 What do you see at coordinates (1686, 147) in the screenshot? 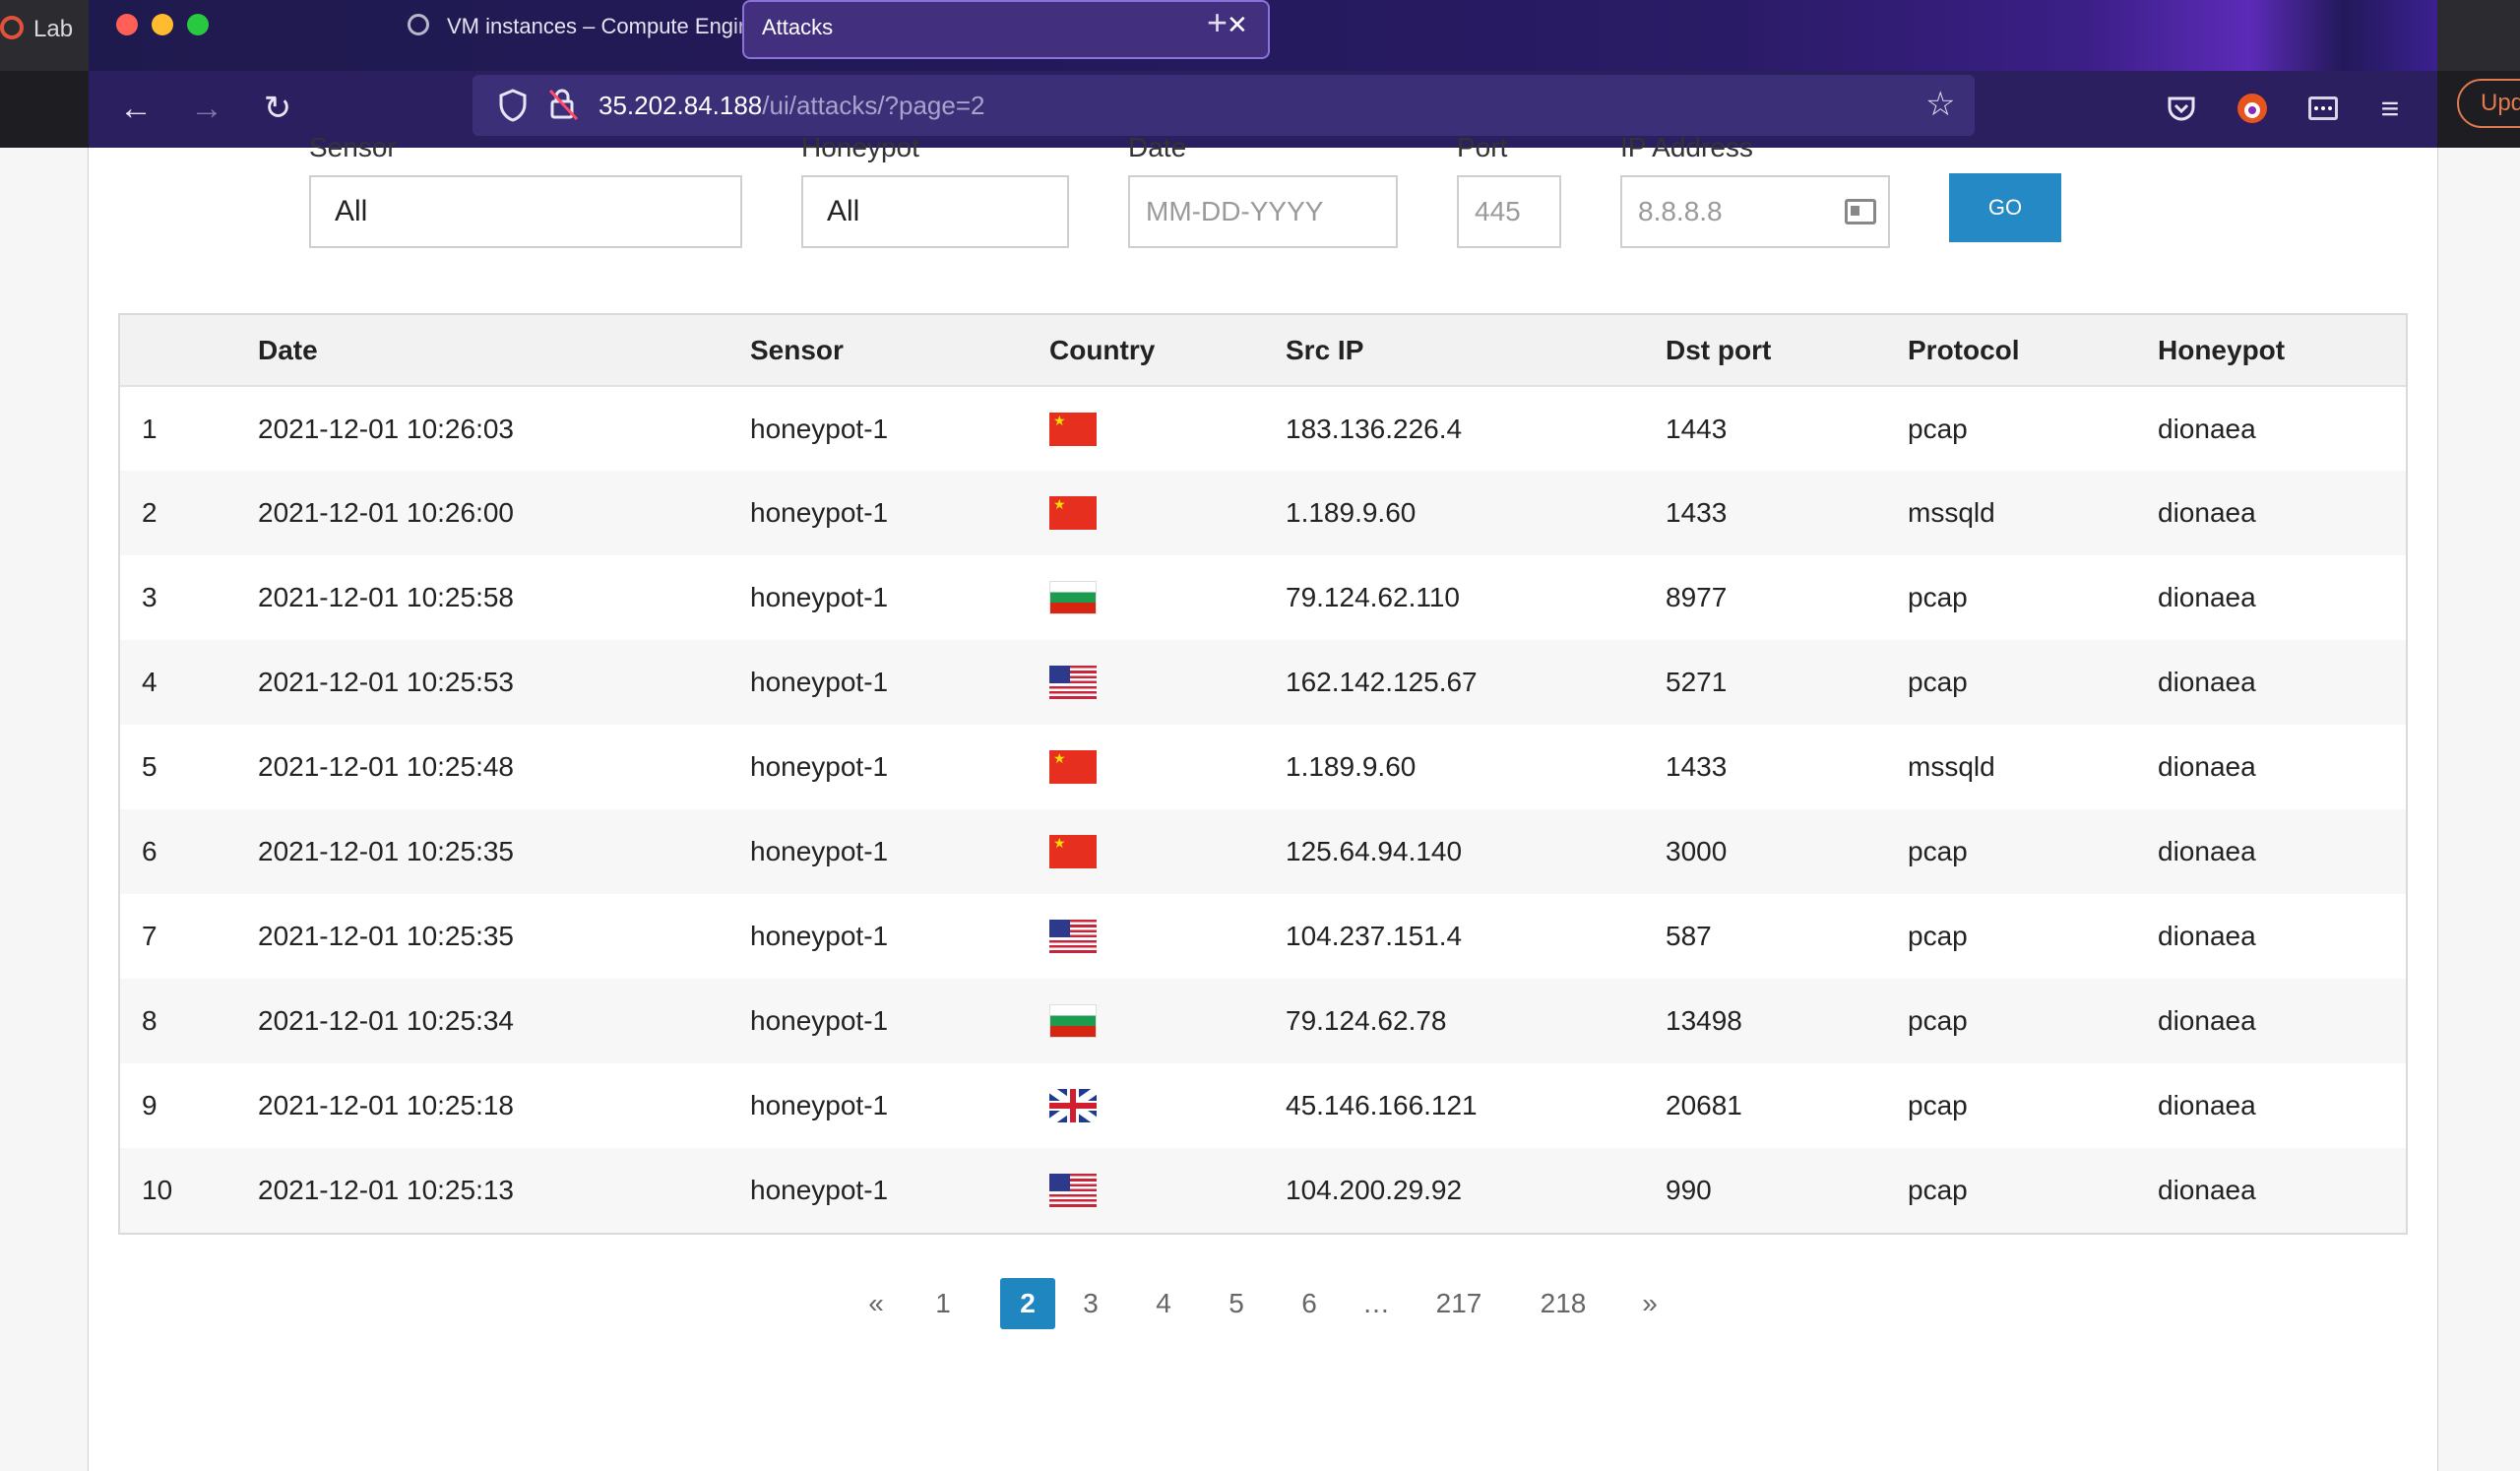
I see `ip-filter-label: IP Address` at bounding box center [1686, 147].